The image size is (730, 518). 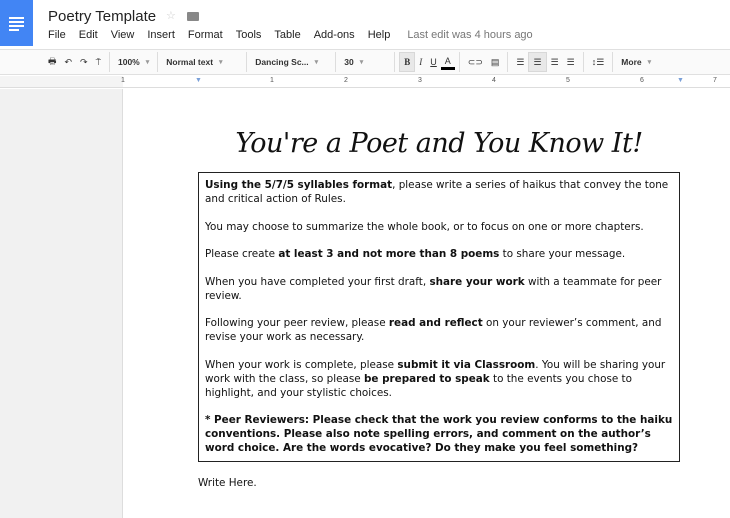 I want to click on ruler-label: 6, so click(x=642, y=80).